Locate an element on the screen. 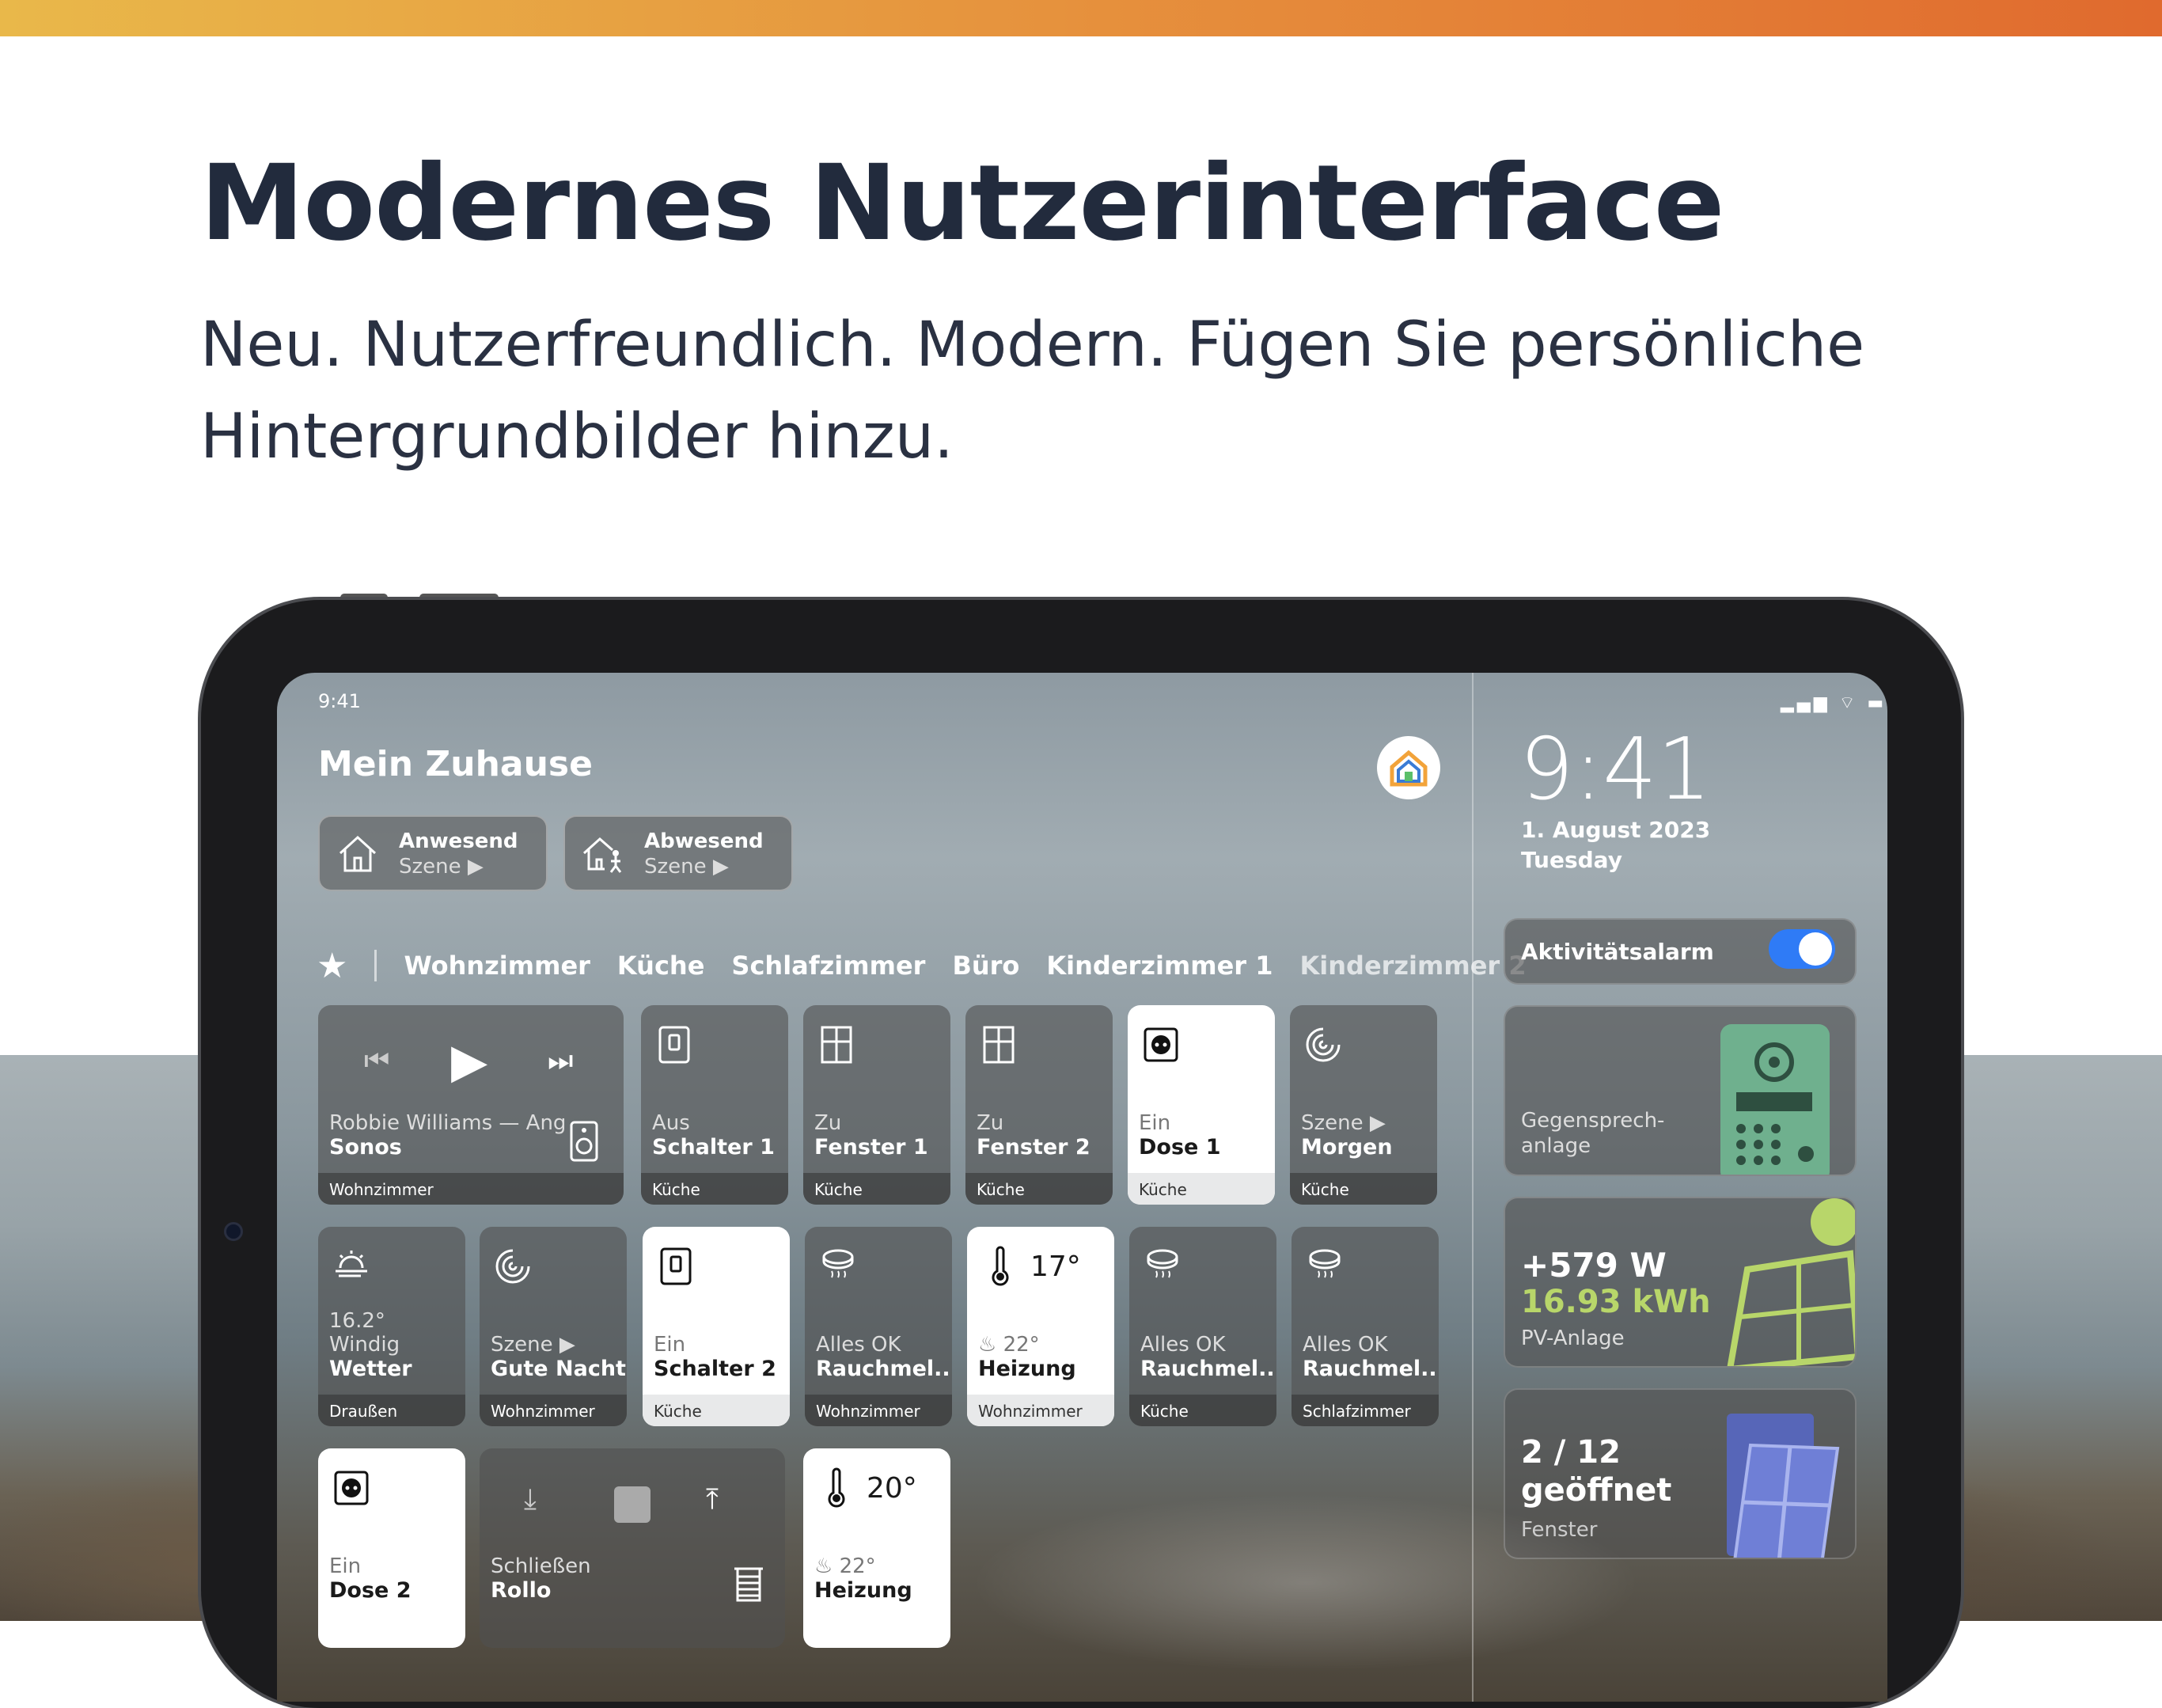 This screenshot has width=2162, height=1708. tile-name: Schalter 2 is located at coordinates (715, 1369).